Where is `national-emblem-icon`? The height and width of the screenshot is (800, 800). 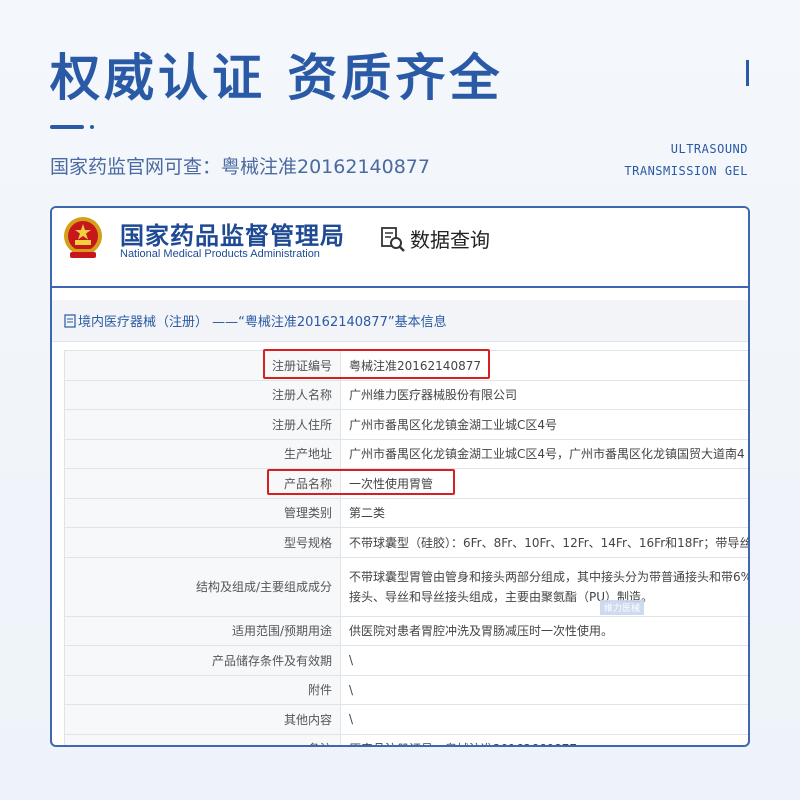
national-emblem-icon is located at coordinates (83, 237).